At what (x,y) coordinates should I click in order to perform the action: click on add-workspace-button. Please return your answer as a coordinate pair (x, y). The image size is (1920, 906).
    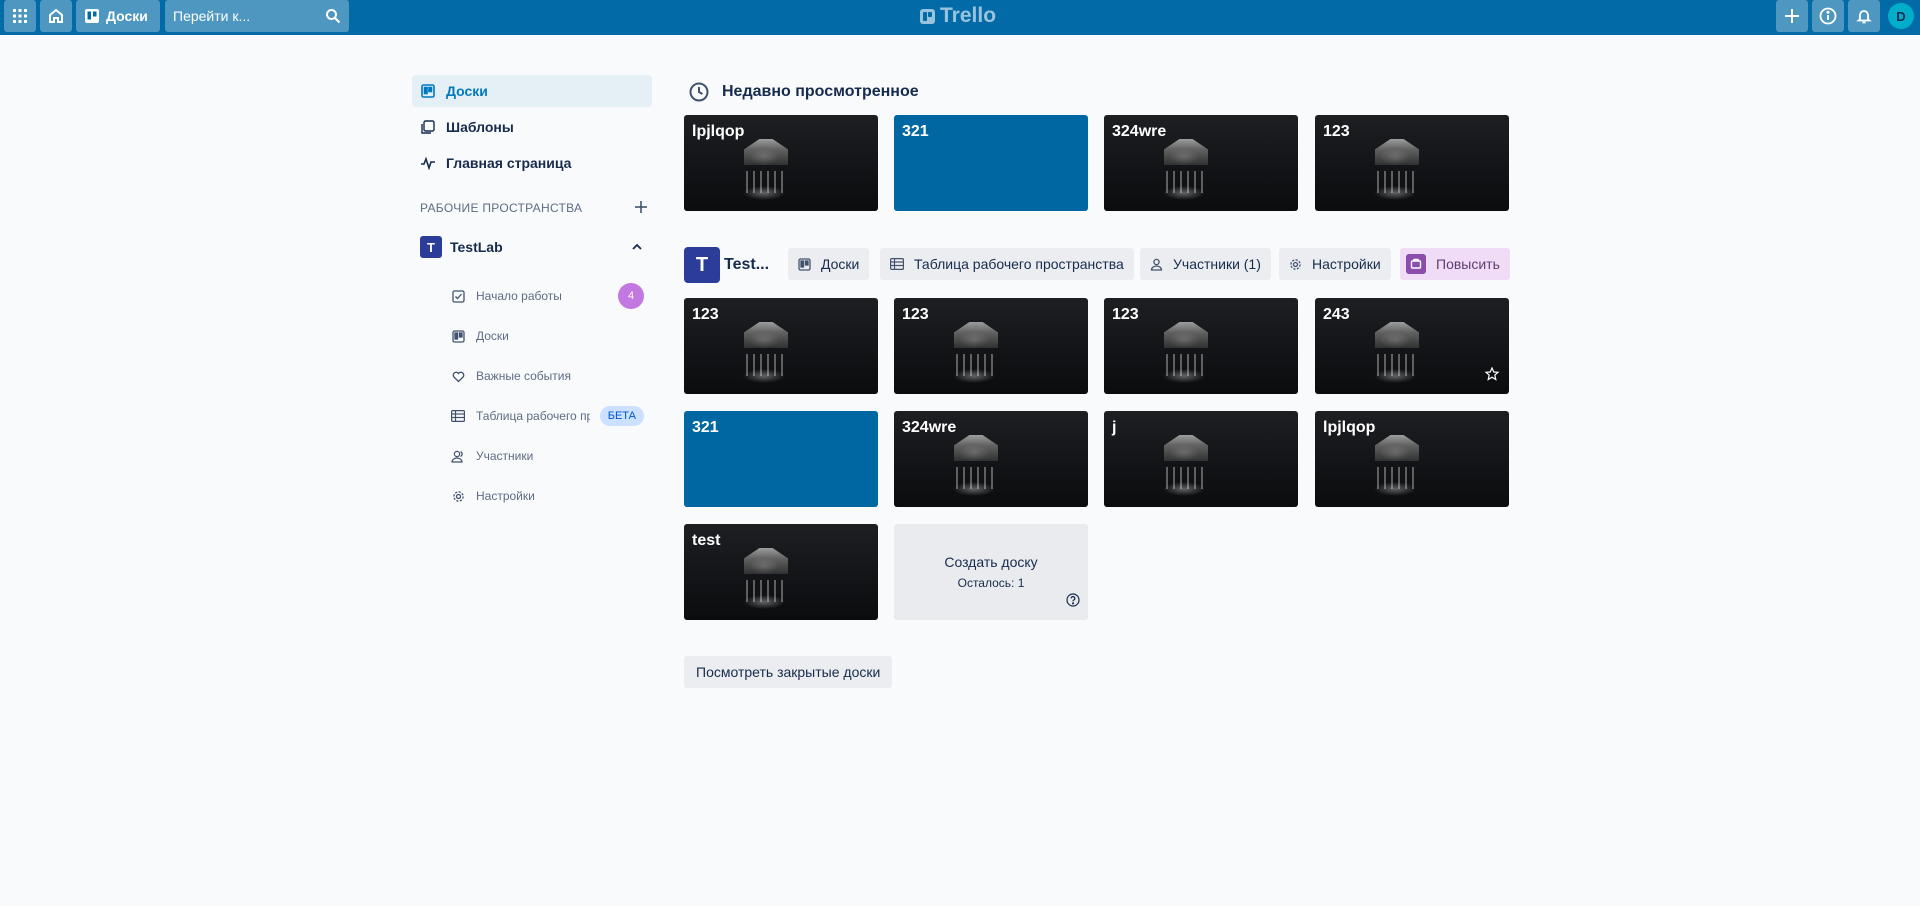
    Looking at the image, I should click on (641, 208).